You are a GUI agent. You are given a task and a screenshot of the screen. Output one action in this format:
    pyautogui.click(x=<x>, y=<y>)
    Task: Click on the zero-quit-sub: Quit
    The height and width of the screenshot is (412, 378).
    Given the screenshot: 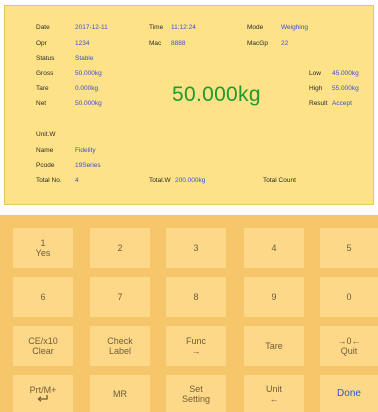 What is the action you would take?
    pyautogui.click(x=349, y=351)
    